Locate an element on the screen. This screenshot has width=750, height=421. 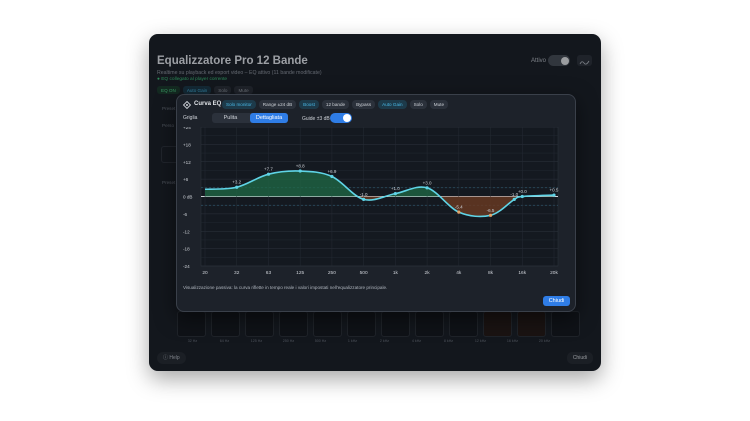
x-tick-label: 125 is located at coordinates (300, 273).